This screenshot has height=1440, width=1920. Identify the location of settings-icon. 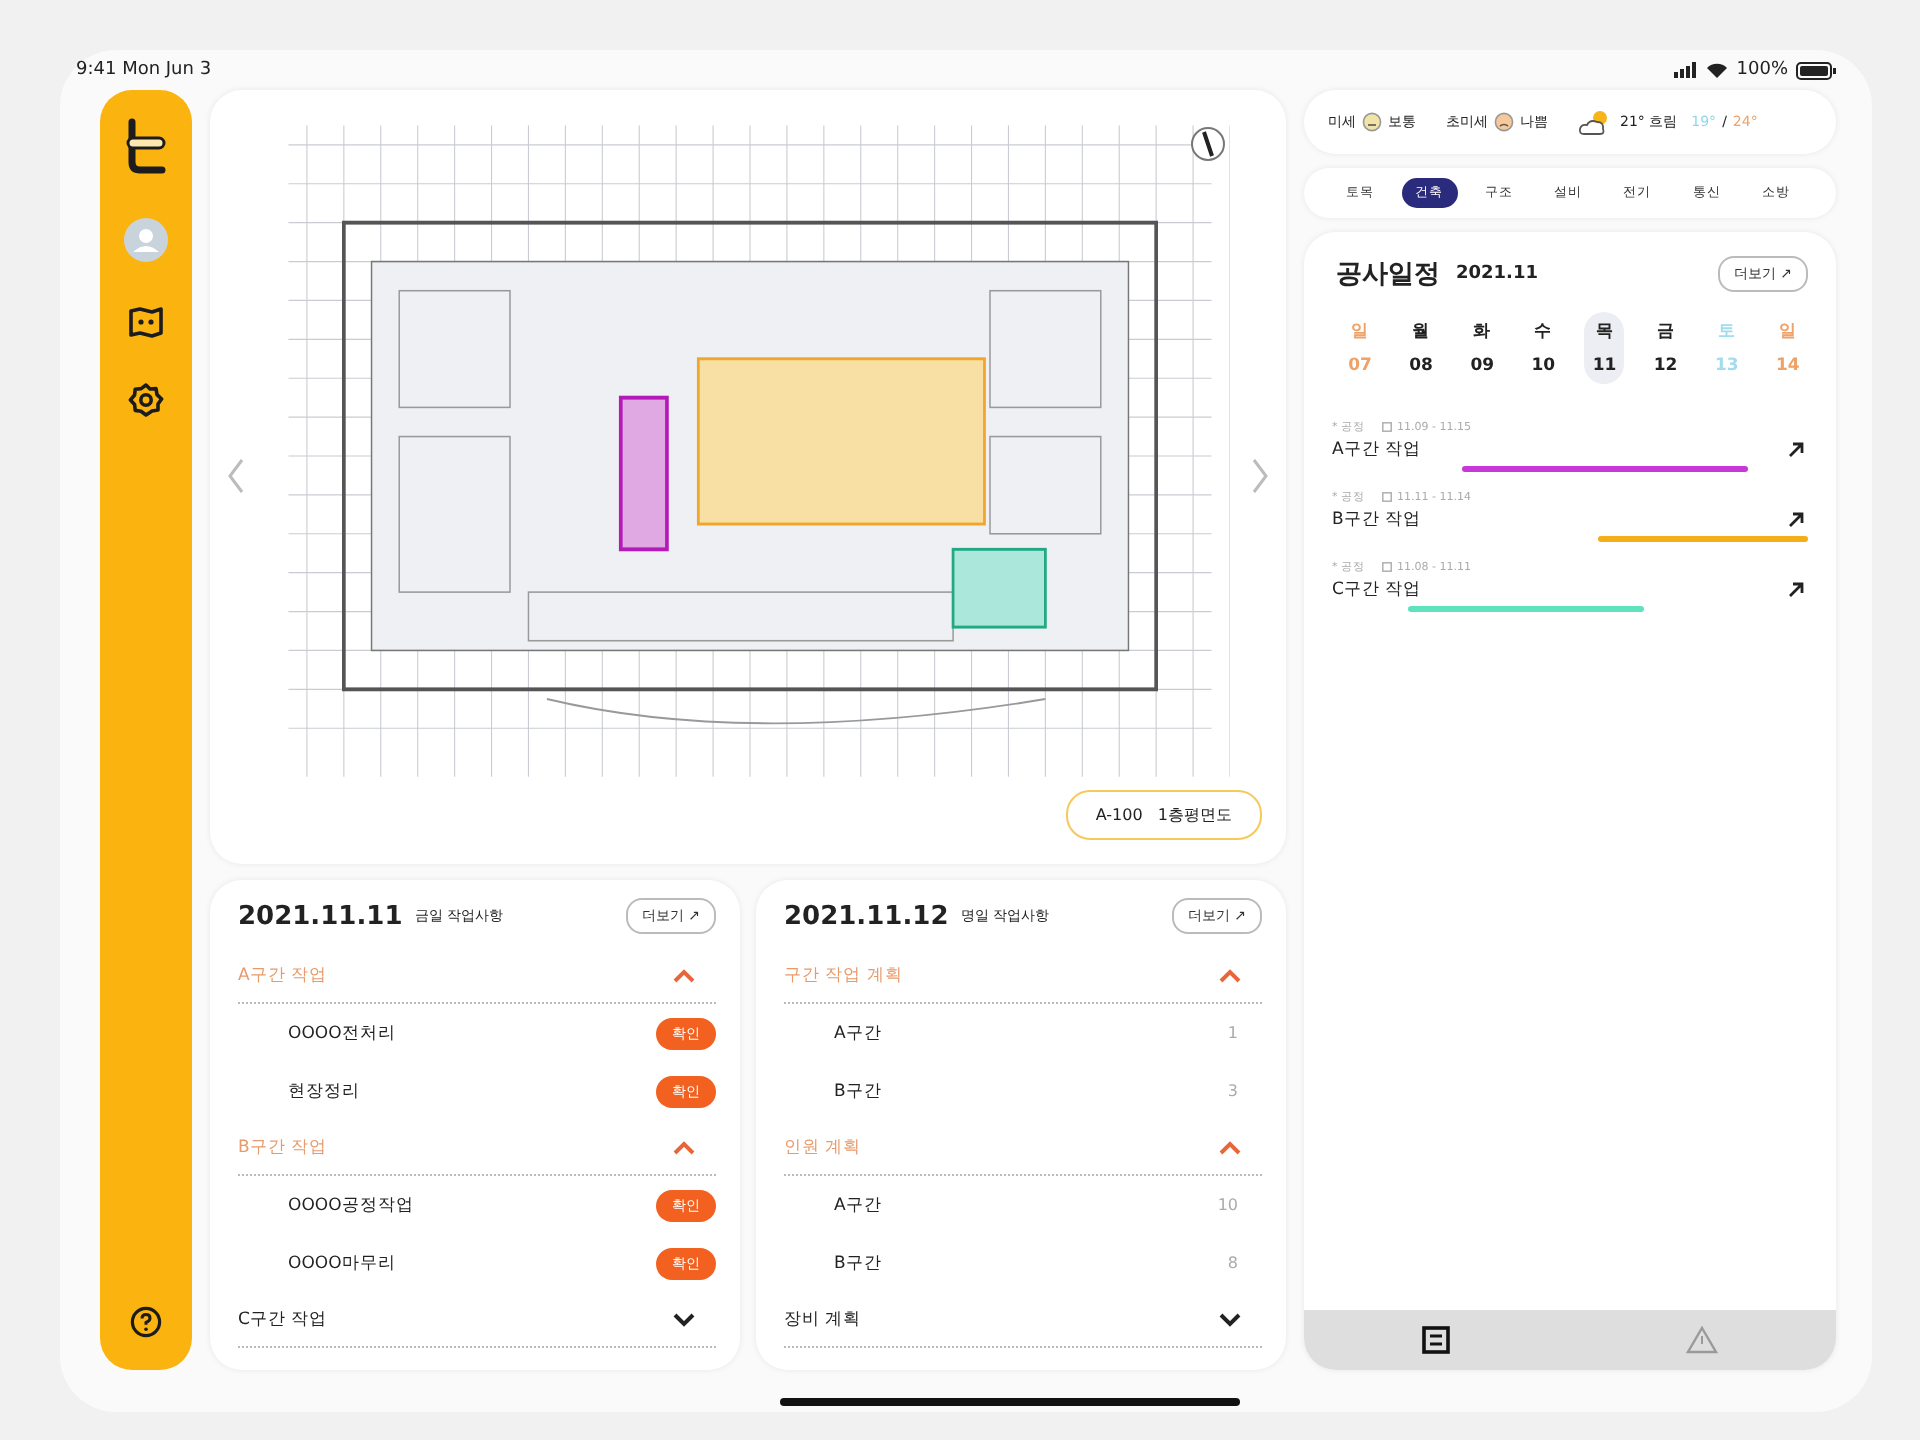
(146, 400).